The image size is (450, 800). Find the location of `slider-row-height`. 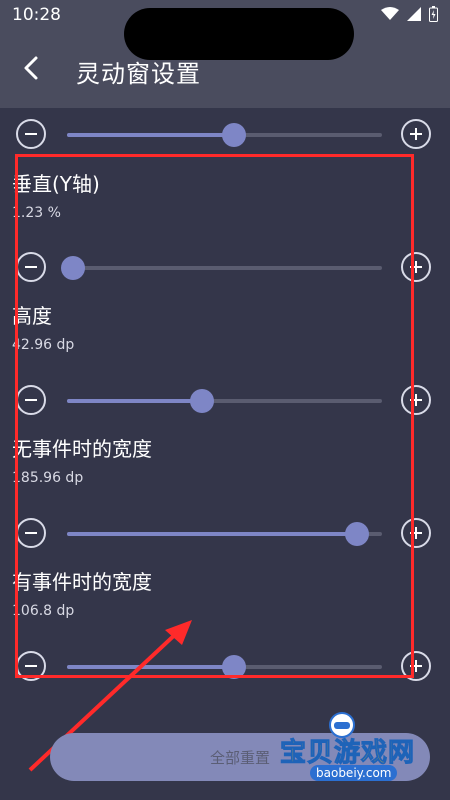

slider-row-height is located at coordinates (225, 403).